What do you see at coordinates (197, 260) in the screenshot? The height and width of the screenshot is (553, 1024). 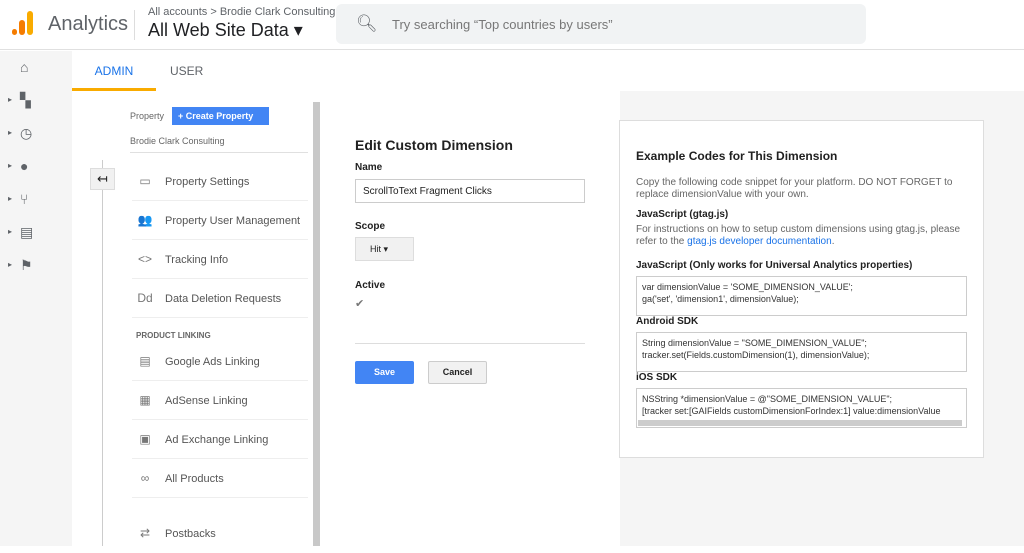 I see `item-label: Tracking Info` at bounding box center [197, 260].